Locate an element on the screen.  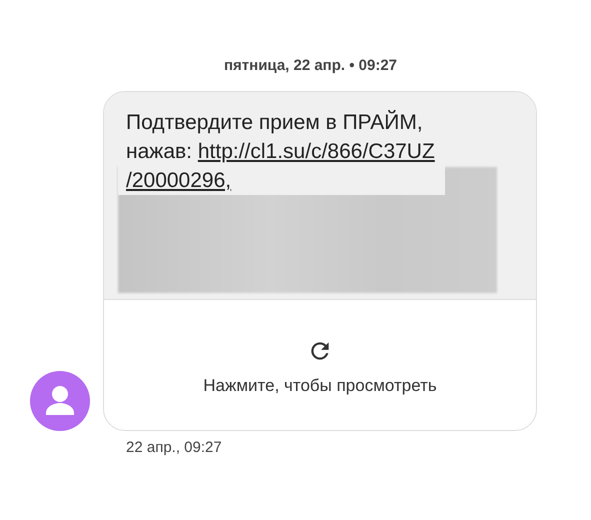
message-text: Подтвердите прием в ПРАЙМ, is located at coordinates (274, 122).